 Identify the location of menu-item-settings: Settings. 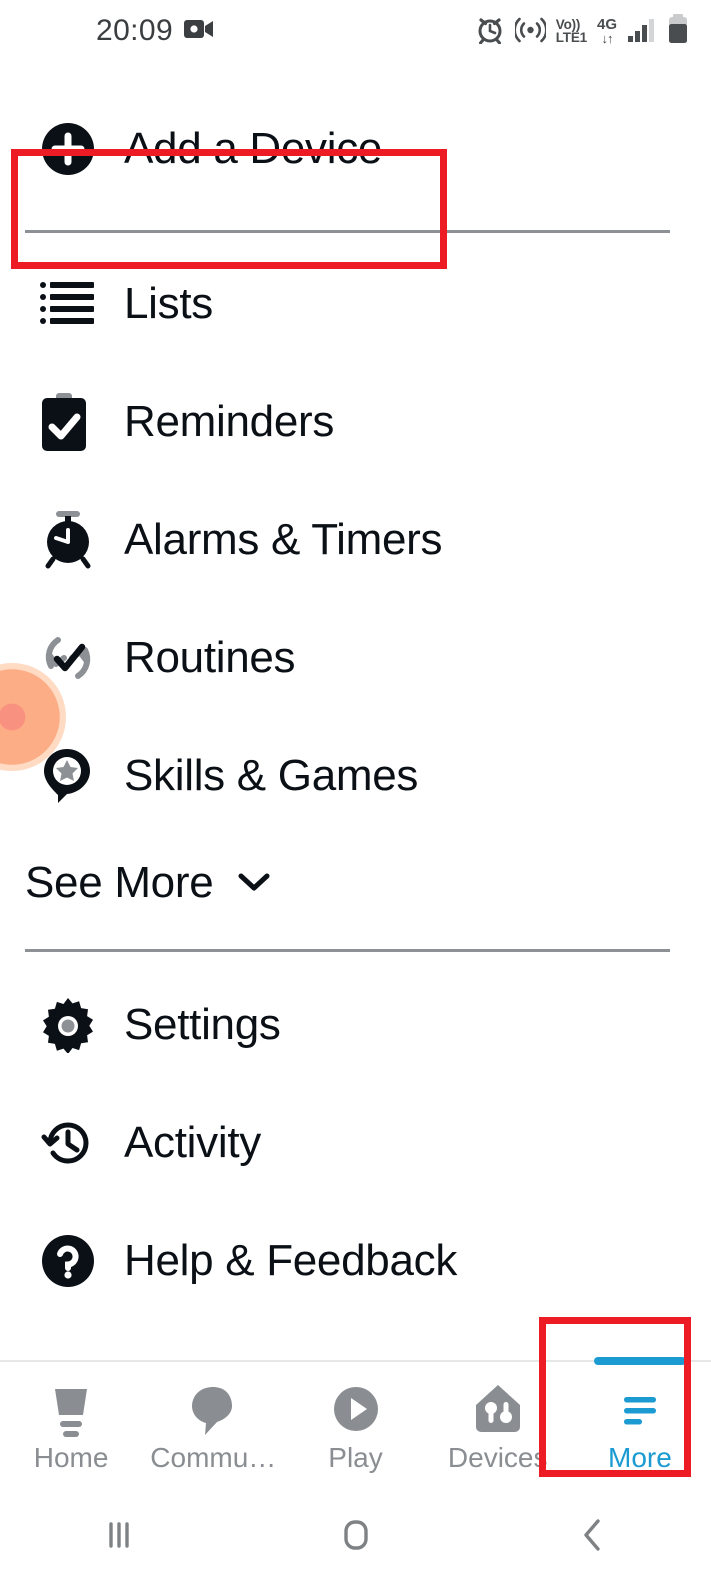
(355, 1025).